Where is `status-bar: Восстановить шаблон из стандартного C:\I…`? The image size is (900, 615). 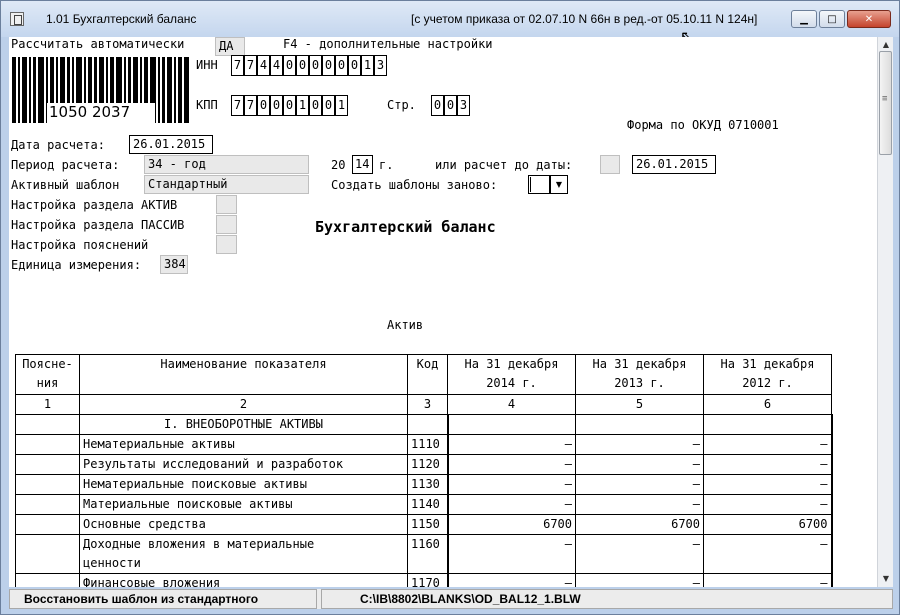 status-bar: Восстановить шаблон из стандартного C:\I… is located at coordinates (451, 599).